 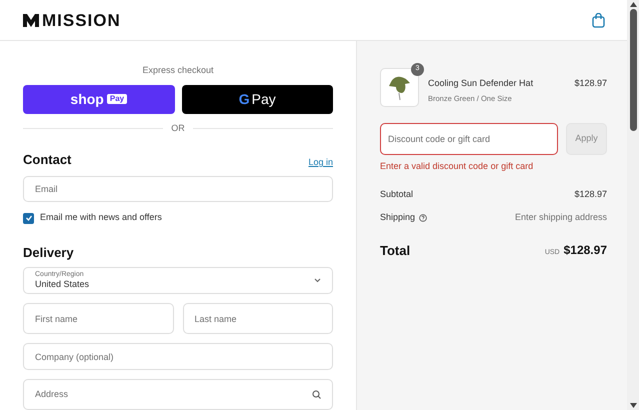 What do you see at coordinates (423, 218) in the screenshot?
I see `help-icon` at bounding box center [423, 218].